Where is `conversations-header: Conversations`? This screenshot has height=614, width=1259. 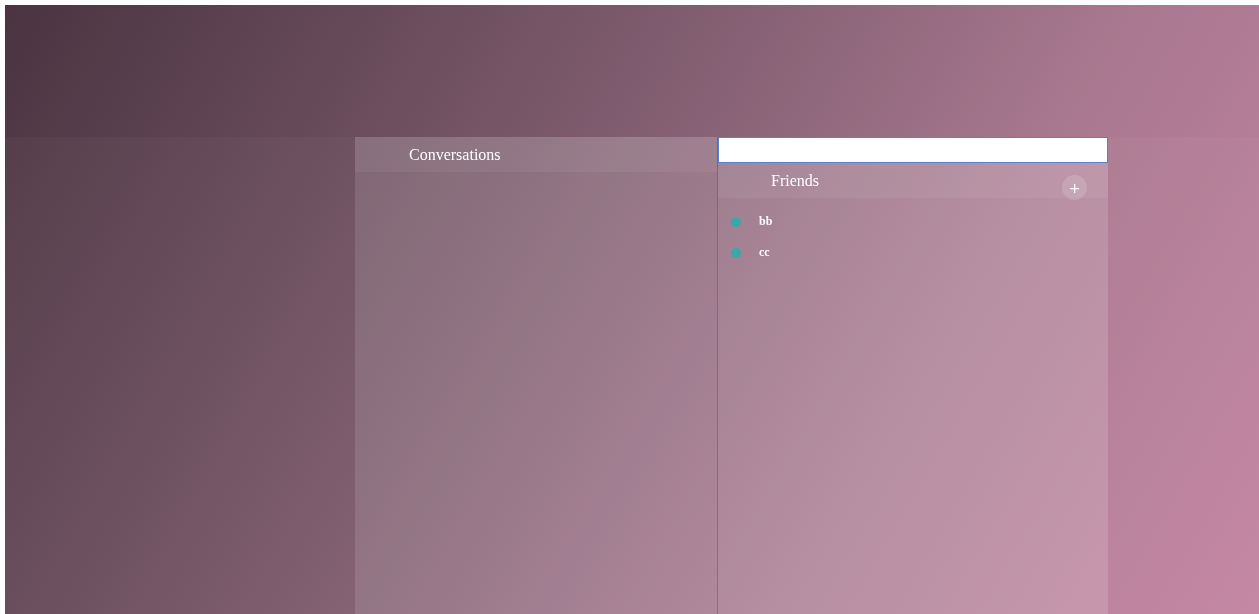 conversations-header: Conversations is located at coordinates (536, 154).